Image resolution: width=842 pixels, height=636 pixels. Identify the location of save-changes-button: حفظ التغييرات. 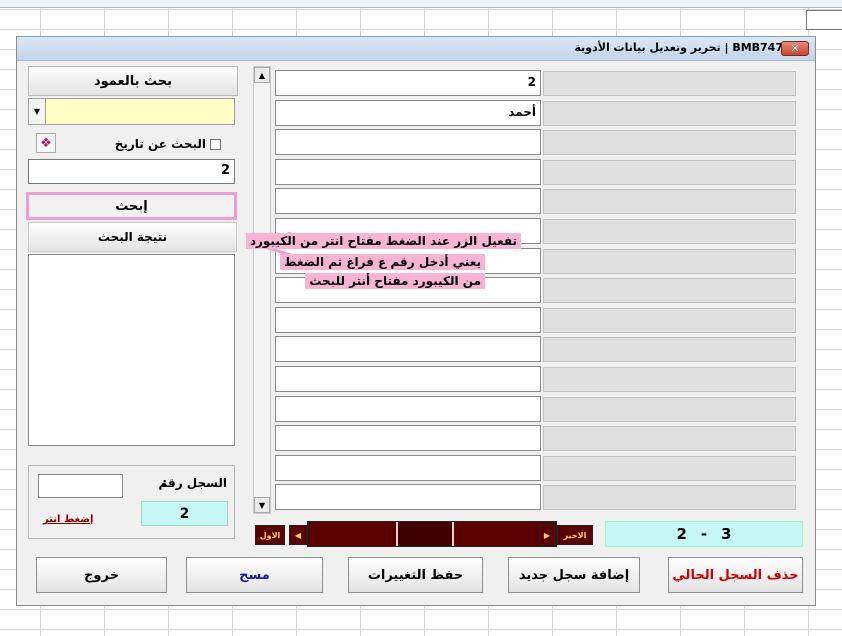
(415, 575).